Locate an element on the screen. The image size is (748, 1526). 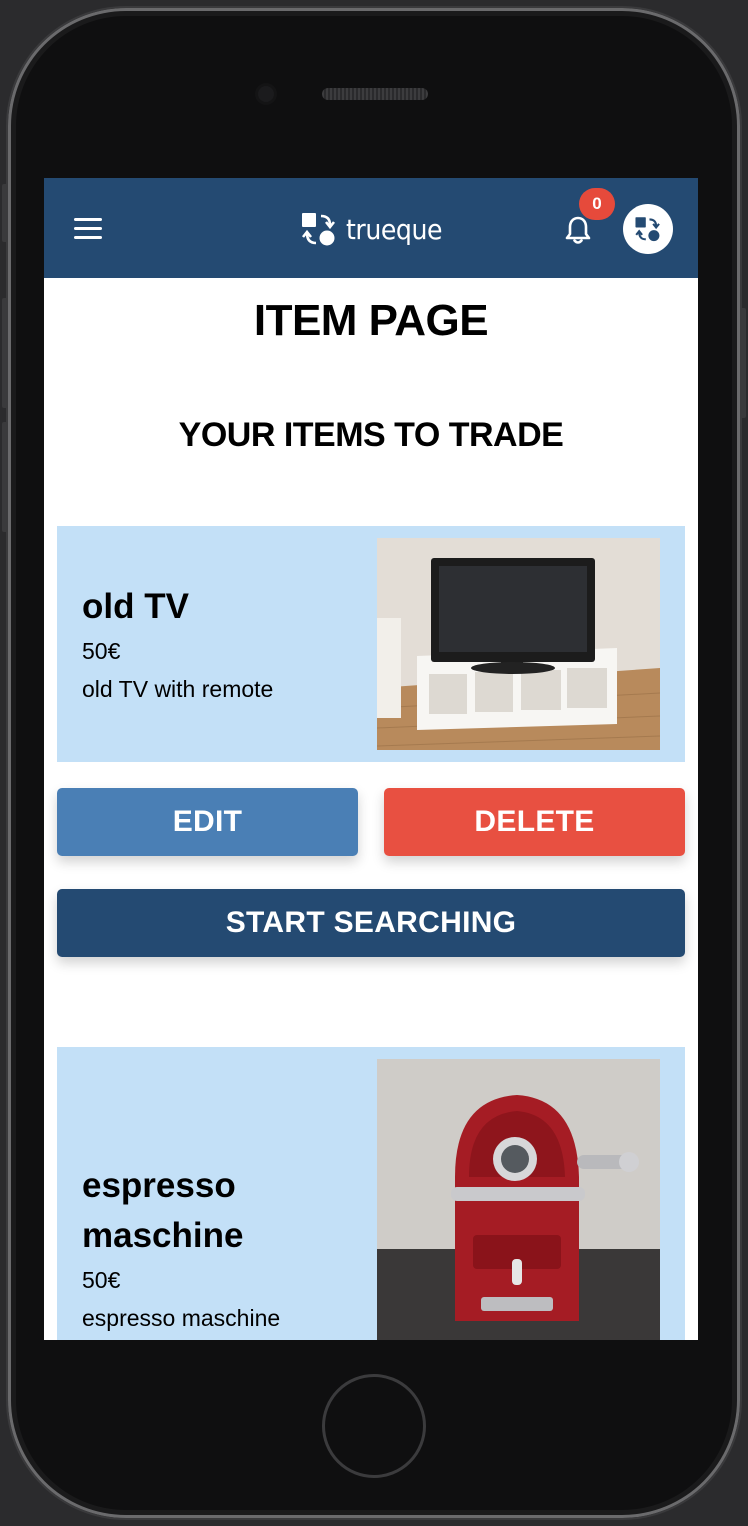
item-photo-espresso-machine is located at coordinates (518, 1199).